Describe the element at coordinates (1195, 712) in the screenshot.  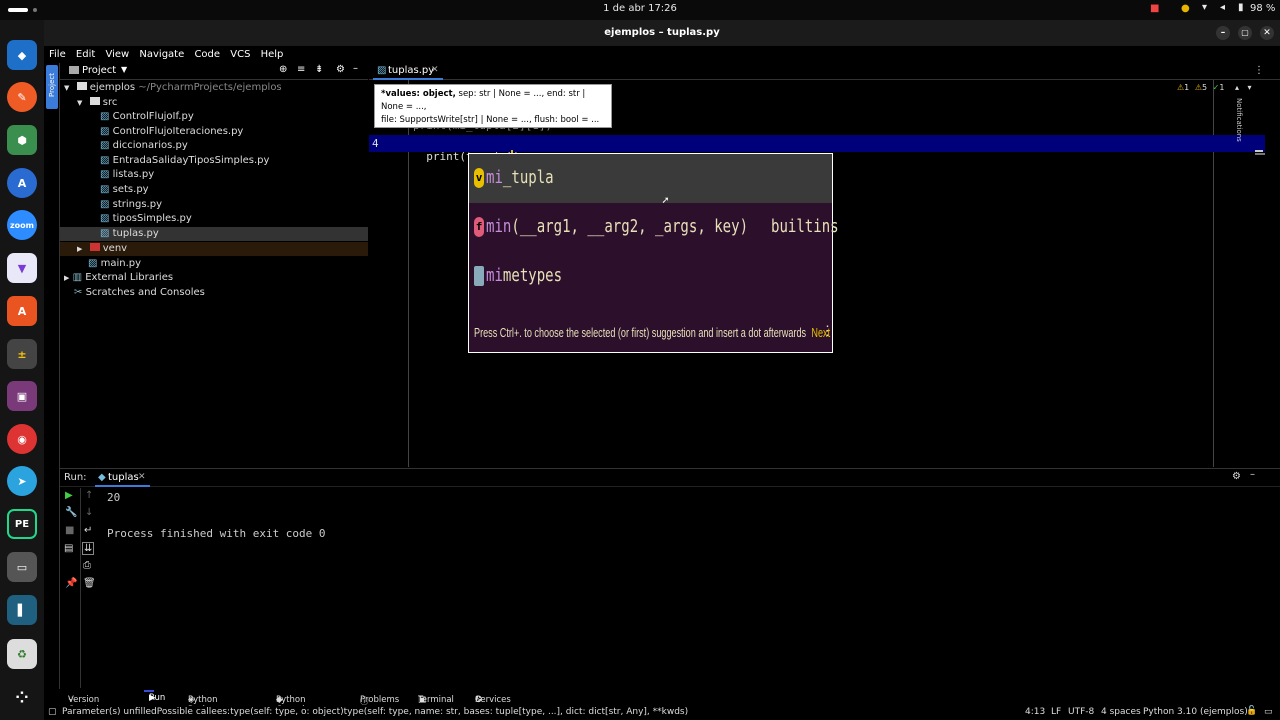
I see `python-interpreter: Python 3.10 (ejemplos)` at that location.